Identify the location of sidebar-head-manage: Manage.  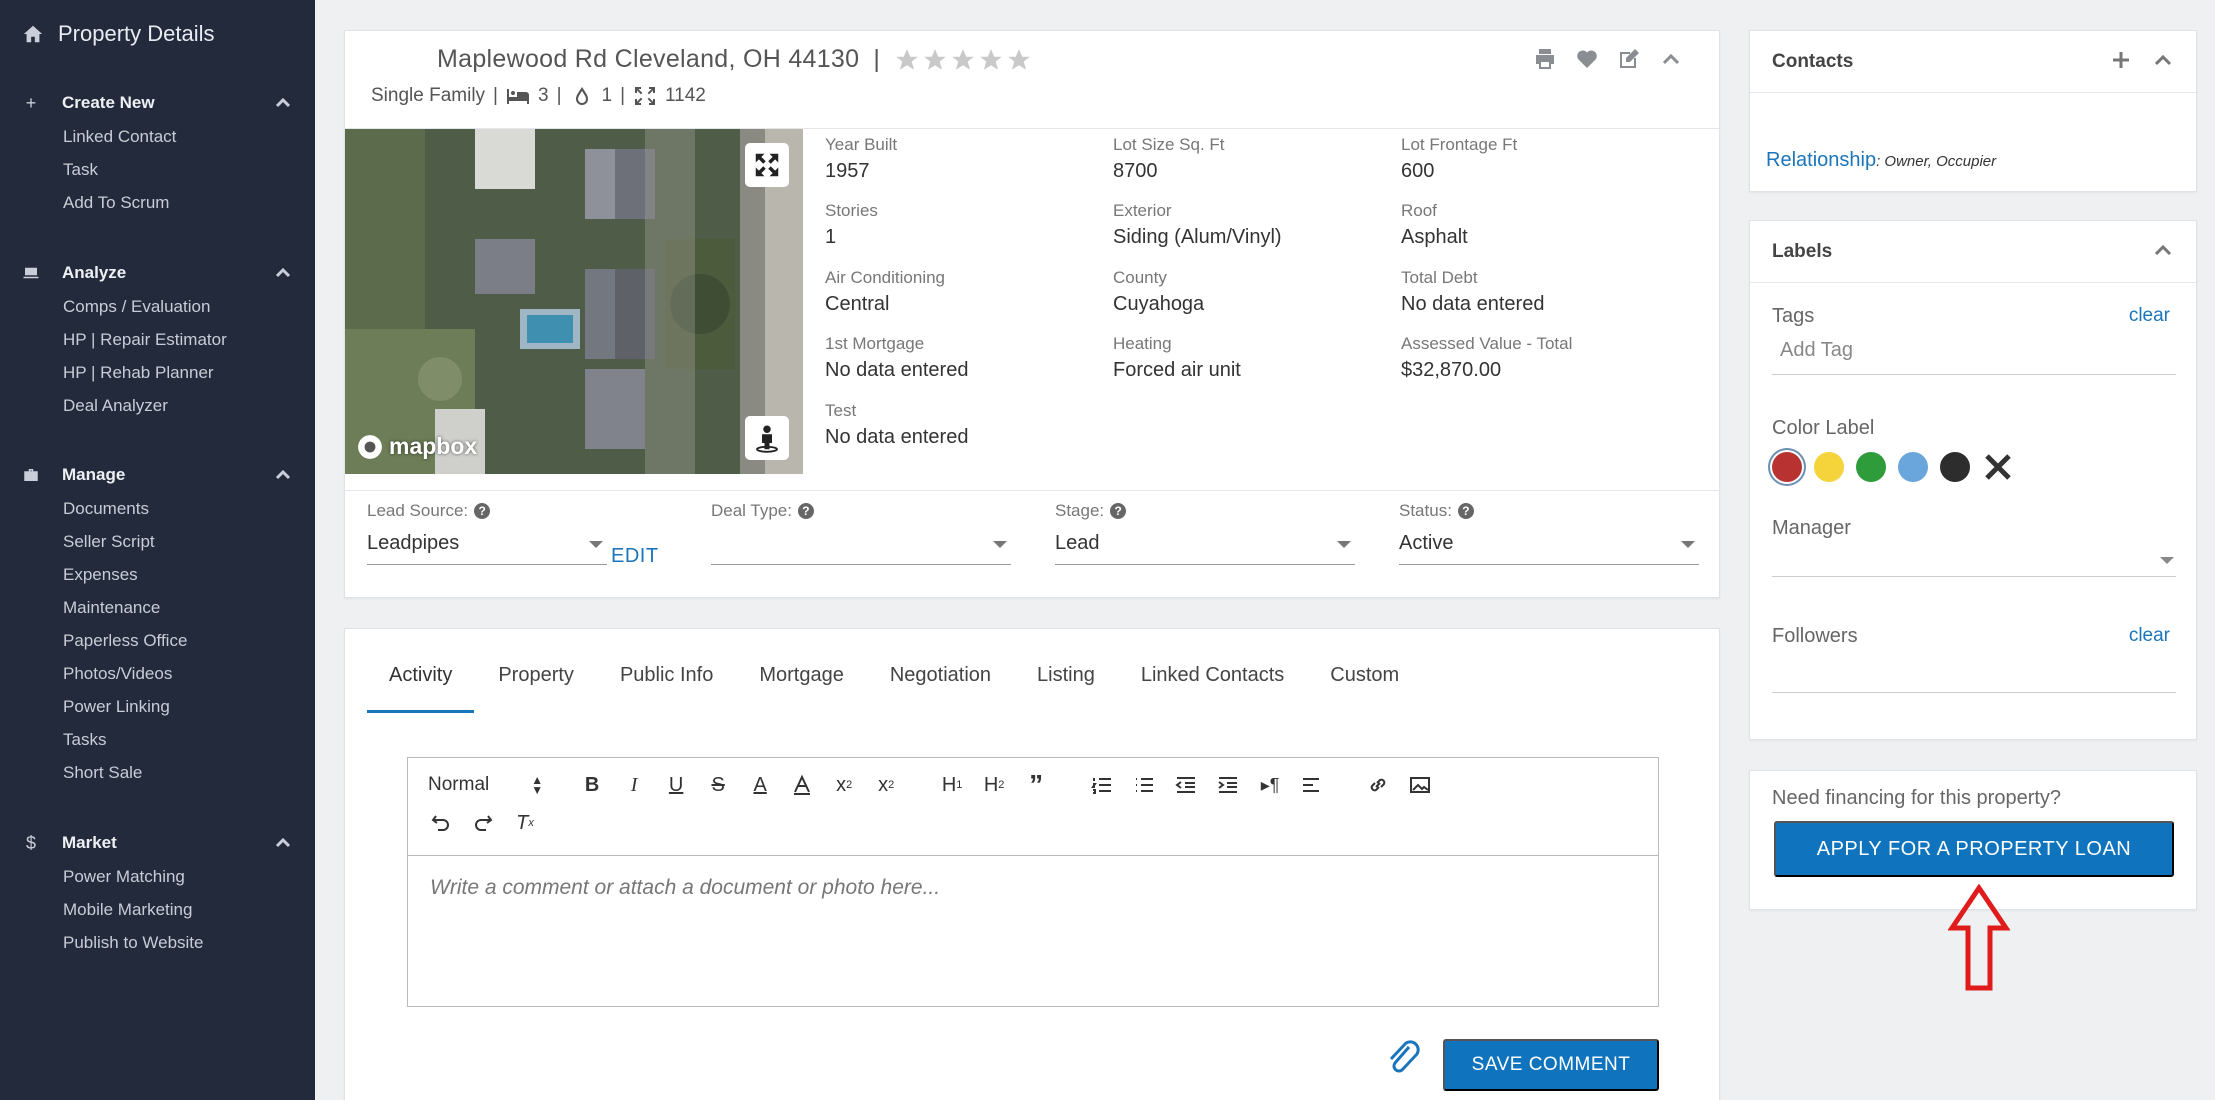
(157, 475).